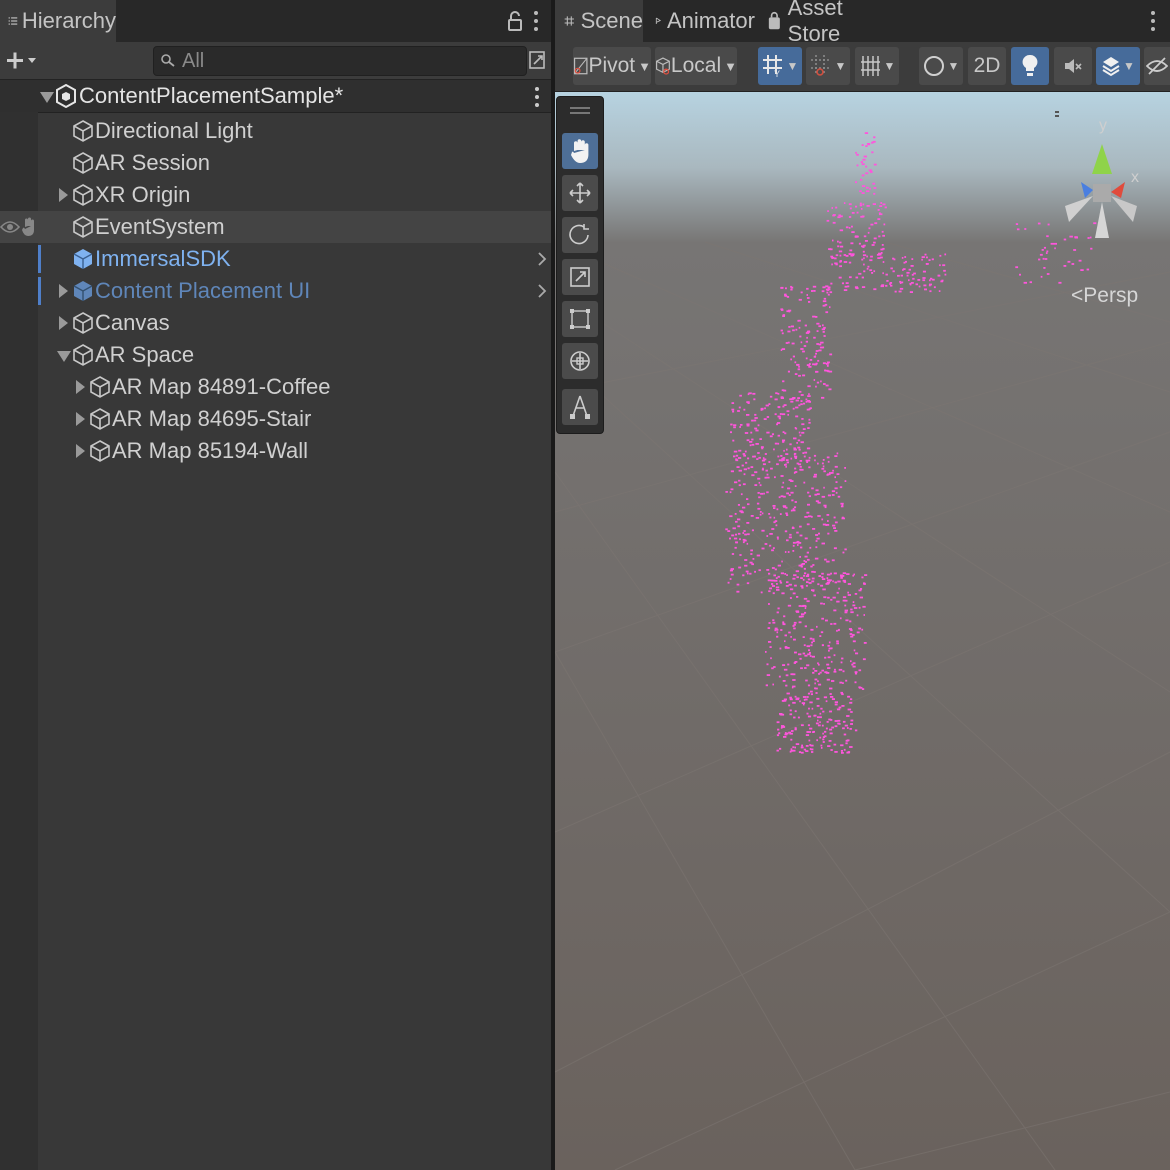  What do you see at coordinates (275, 419) in the screenshot?
I see `hierarchy-item-ar-map-stair: AR Map 84695-Stair` at bounding box center [275, 419].